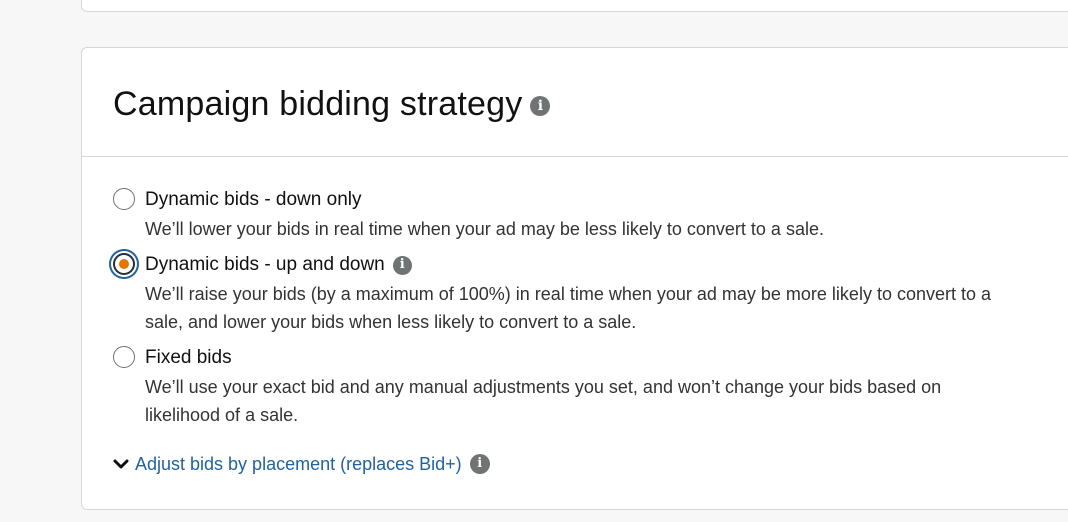 This screenshot has height=522, width=1068. What do you see at coordinates (124, 199) in the screenshot?
I see `radio-dynamic-down-only` at bounding box center [124, 199].